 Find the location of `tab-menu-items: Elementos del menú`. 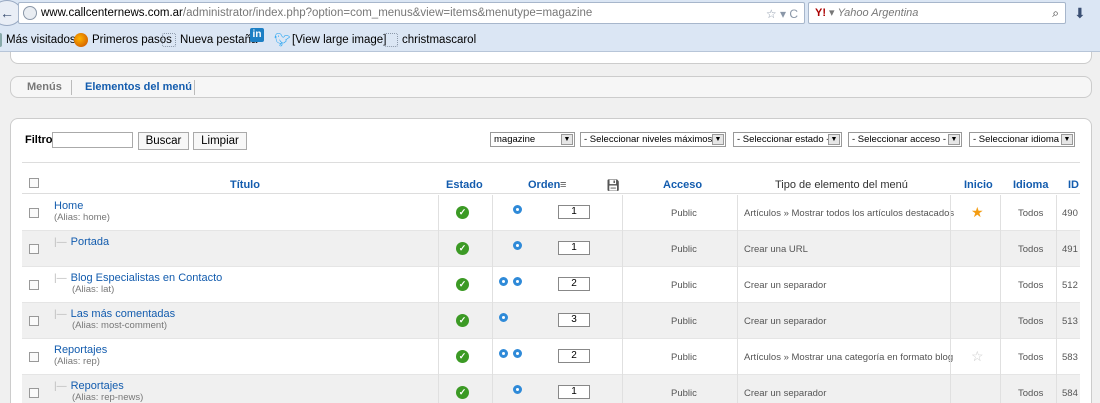

tab-menu-items: Elementos del menú is located at coordinates (138, 87).